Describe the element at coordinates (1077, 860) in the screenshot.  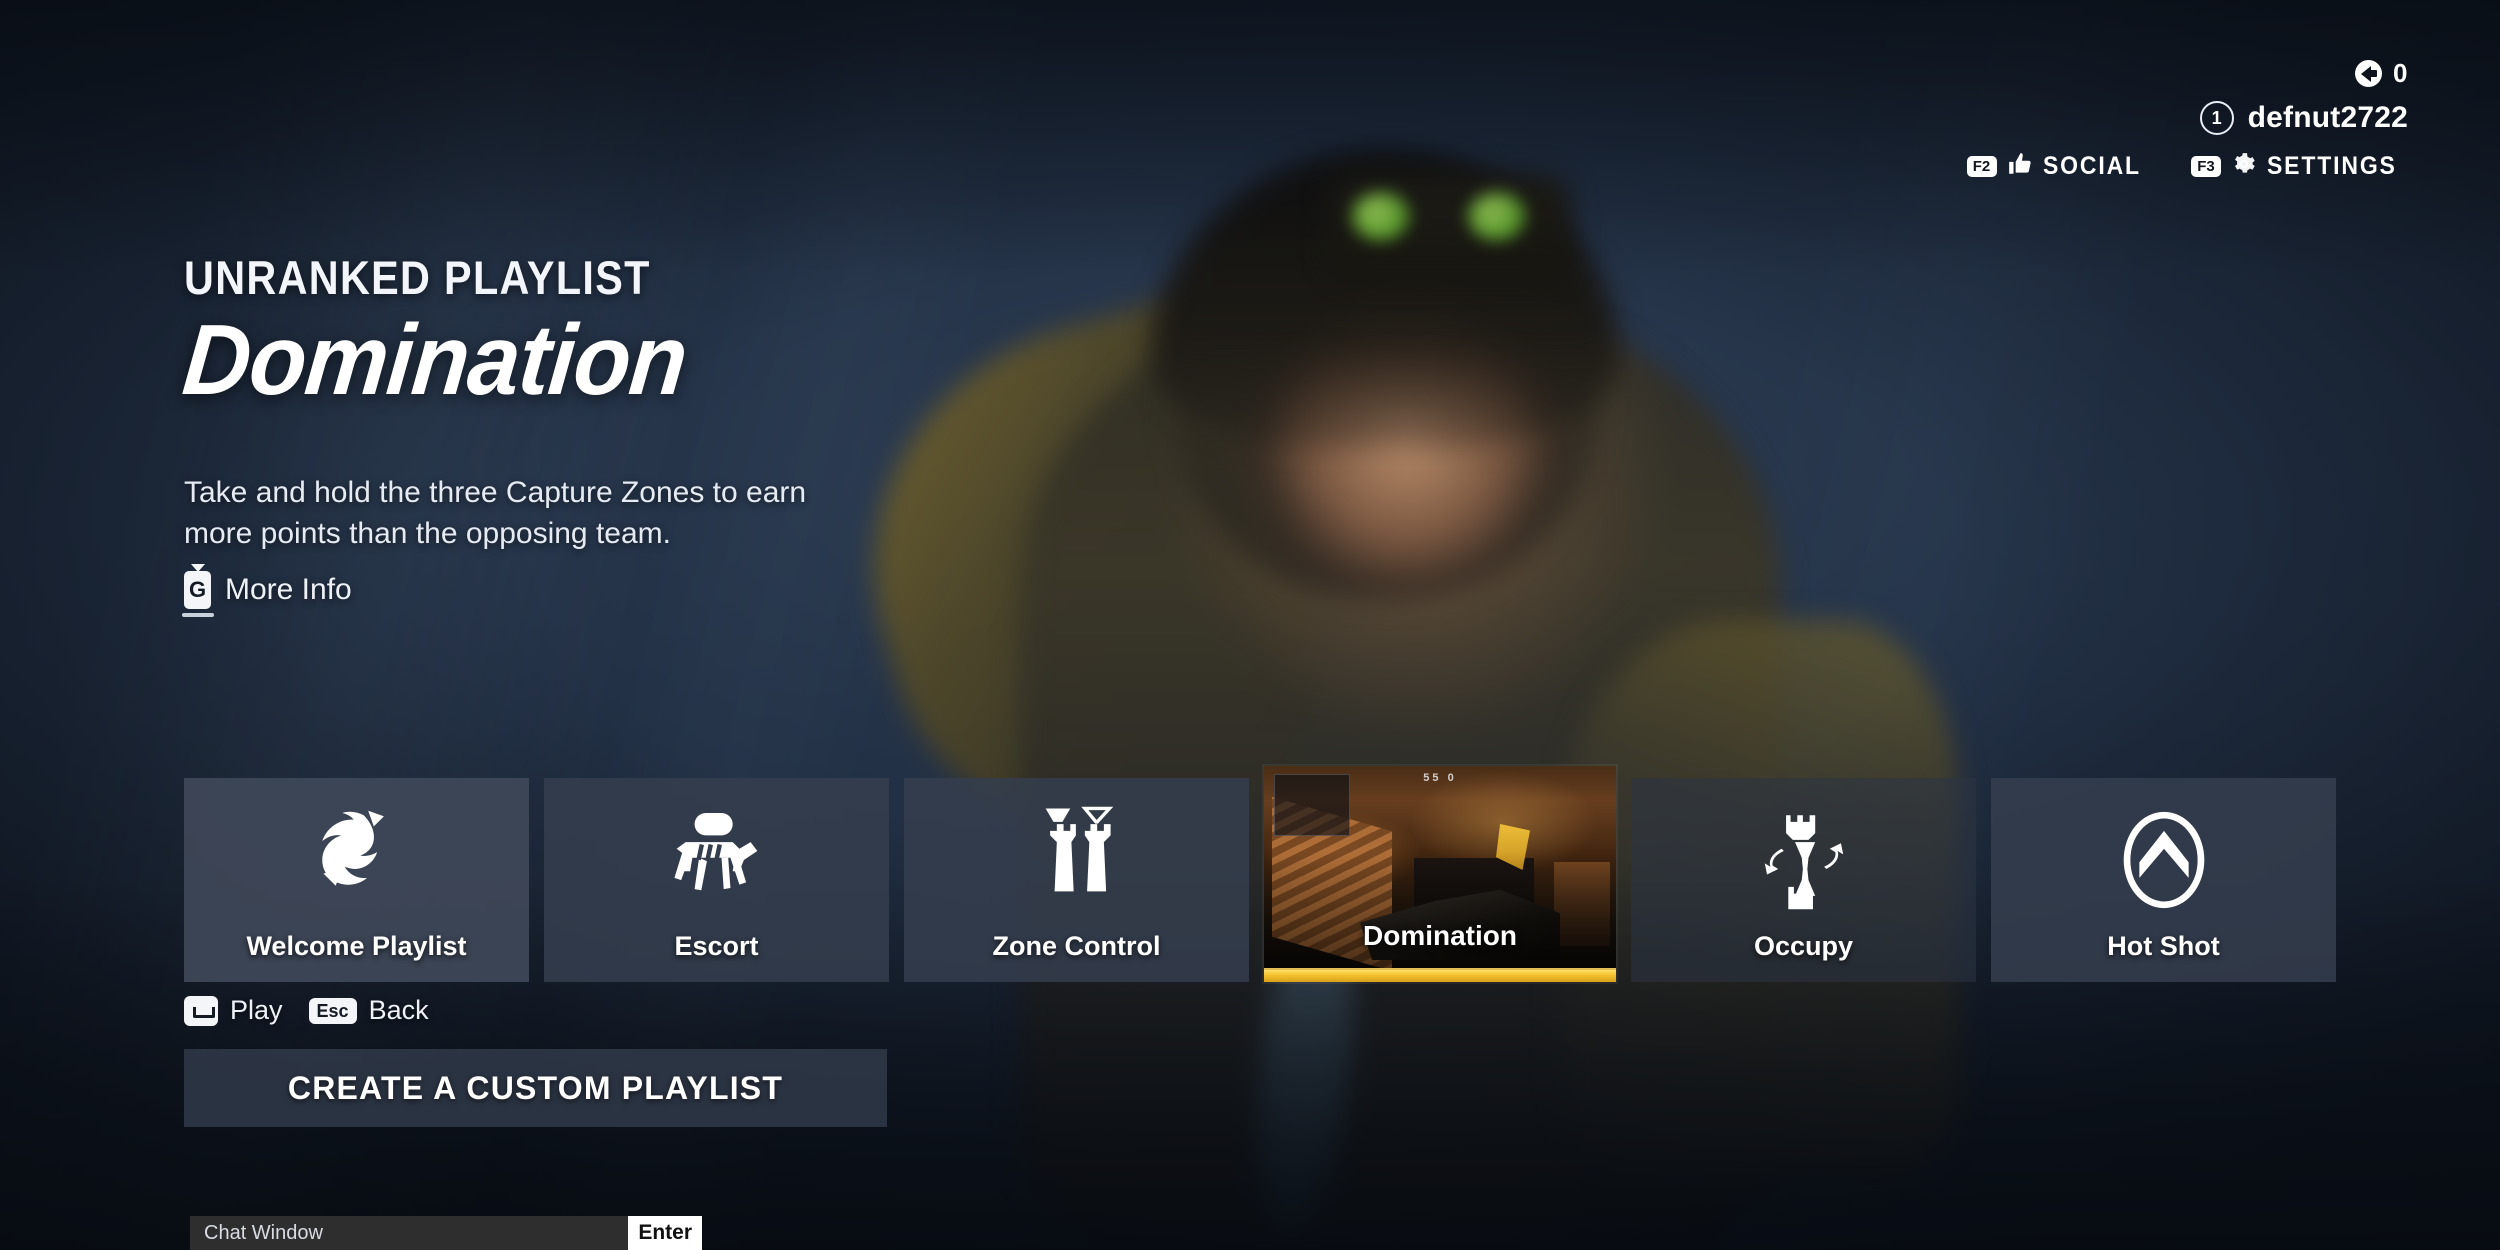
I see `twin-towers-icon` at that location.